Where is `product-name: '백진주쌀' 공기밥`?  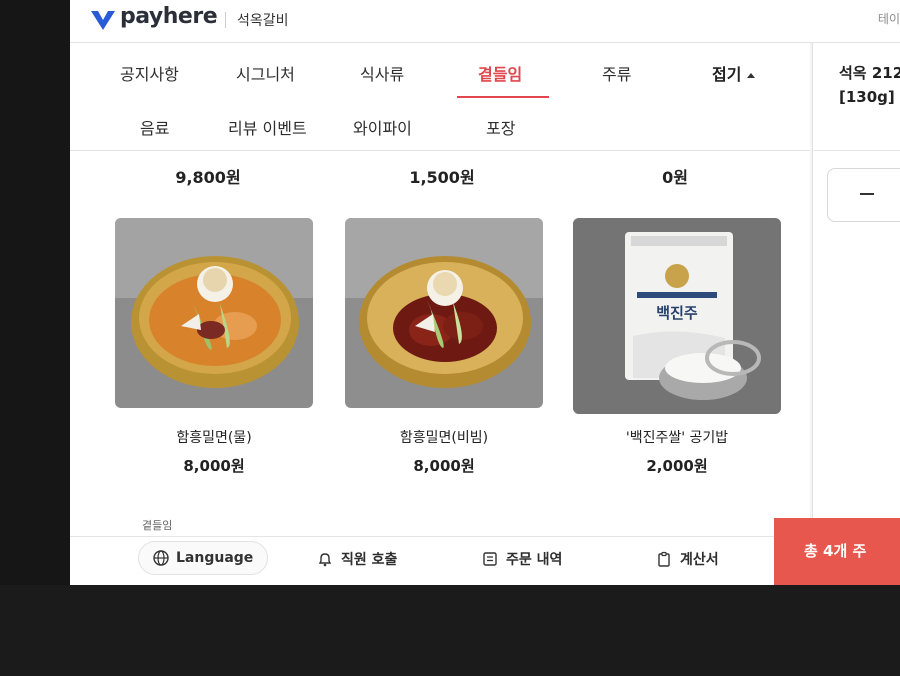 product-name: '백진주쌀' 공기밥 is located at coordinates (677, 438).